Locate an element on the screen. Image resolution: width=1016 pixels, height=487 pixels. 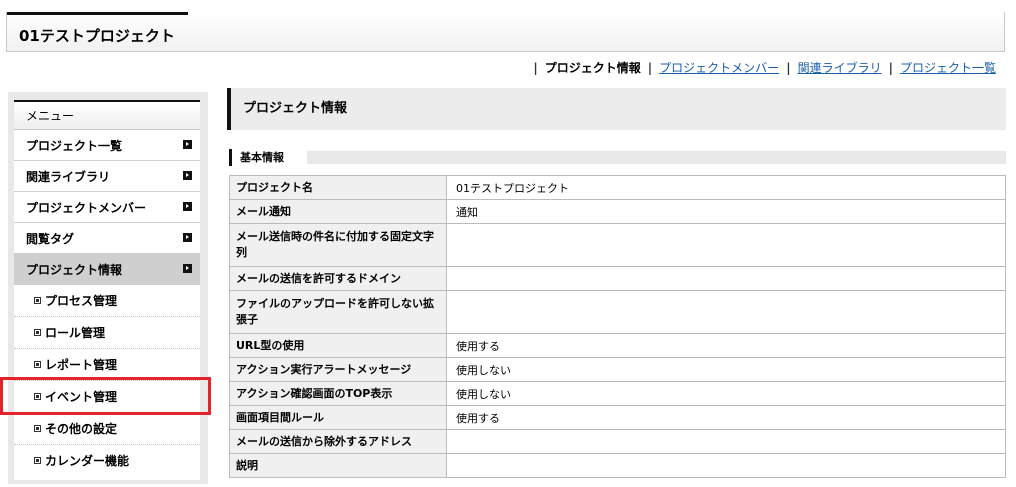
row-key: アクション実行アラートメッセージ is located at coordinates (338, 369).